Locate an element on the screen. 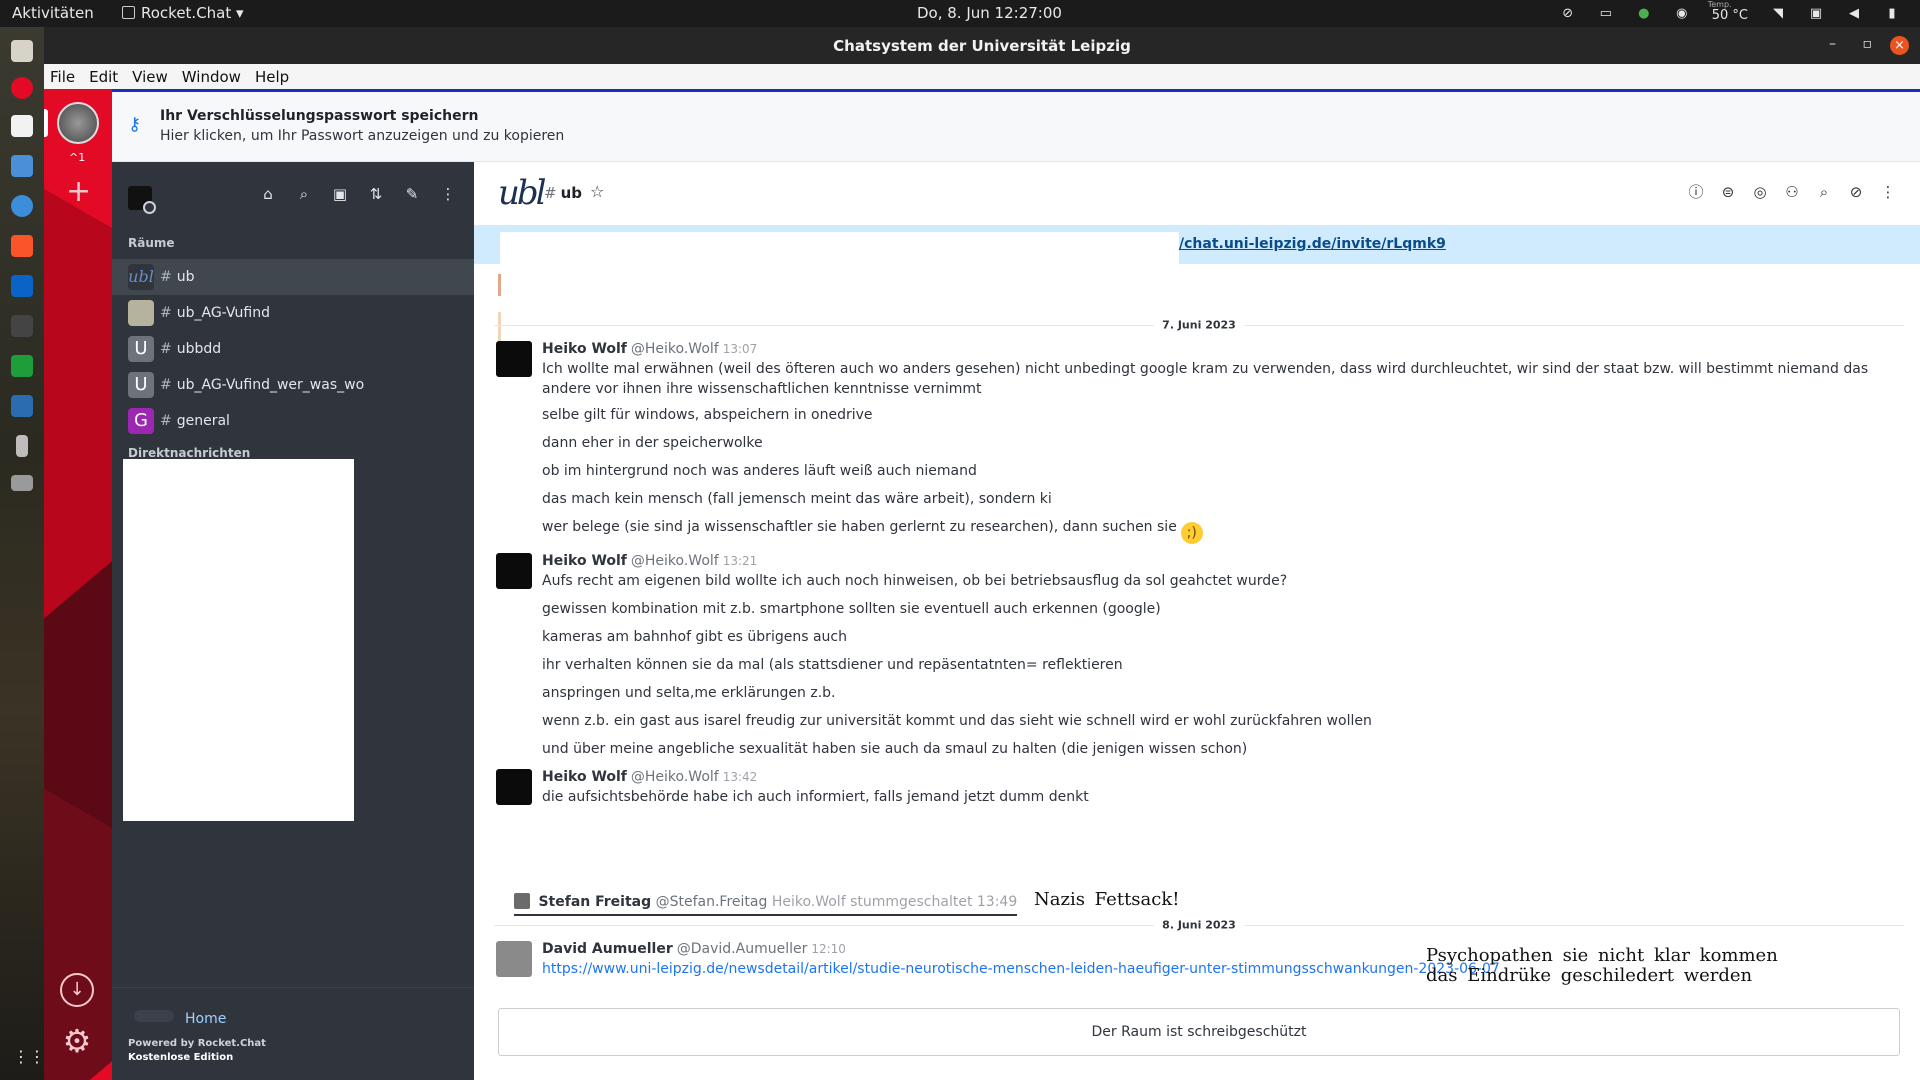 This screenshot has height=1080, width=1920. favorite-star-icon: ☆ is located at coordinates (597, 191).